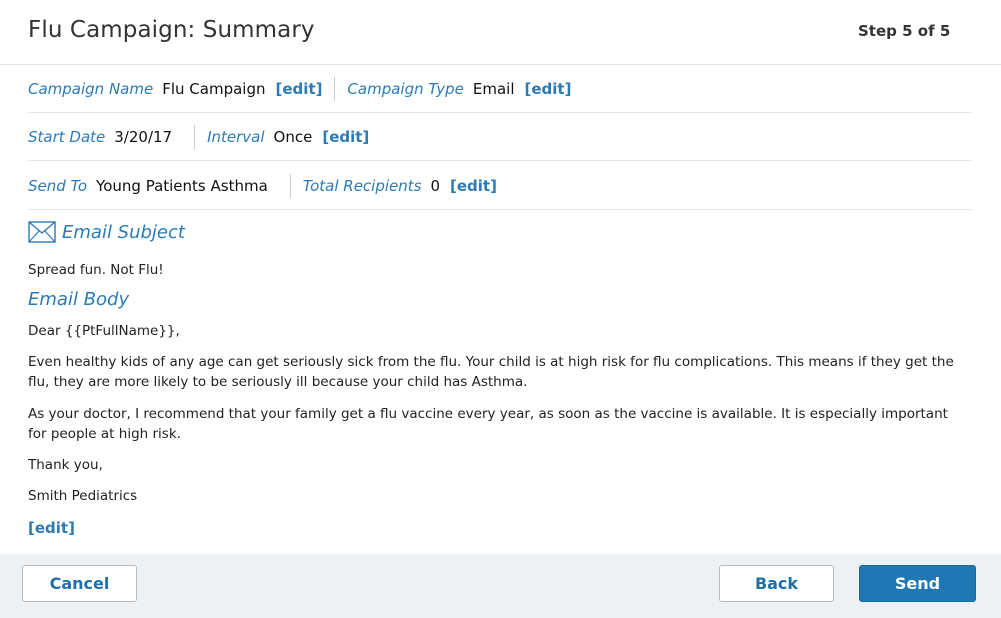  Describe the element at coordinates (91, 88) in the screenshot. I see `campaign-name-label: Campaign Name` at that location.